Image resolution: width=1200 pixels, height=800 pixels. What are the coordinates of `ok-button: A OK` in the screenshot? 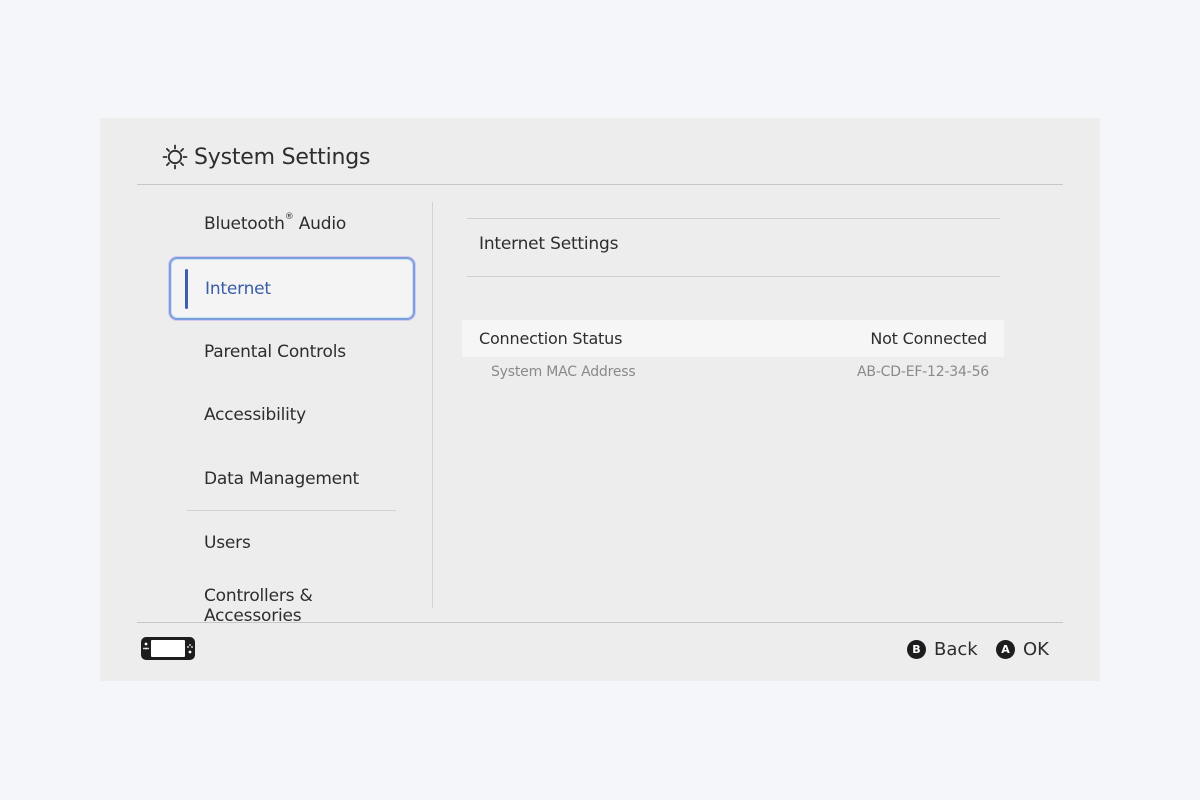 It's located at (1022, 649).